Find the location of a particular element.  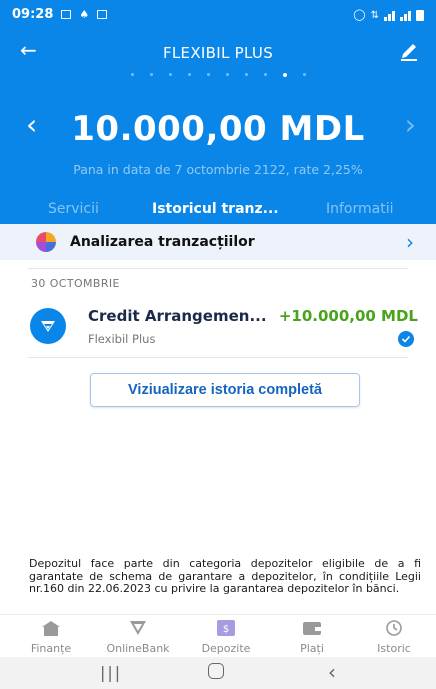

signal-icon is located at coordinates (389, 15).